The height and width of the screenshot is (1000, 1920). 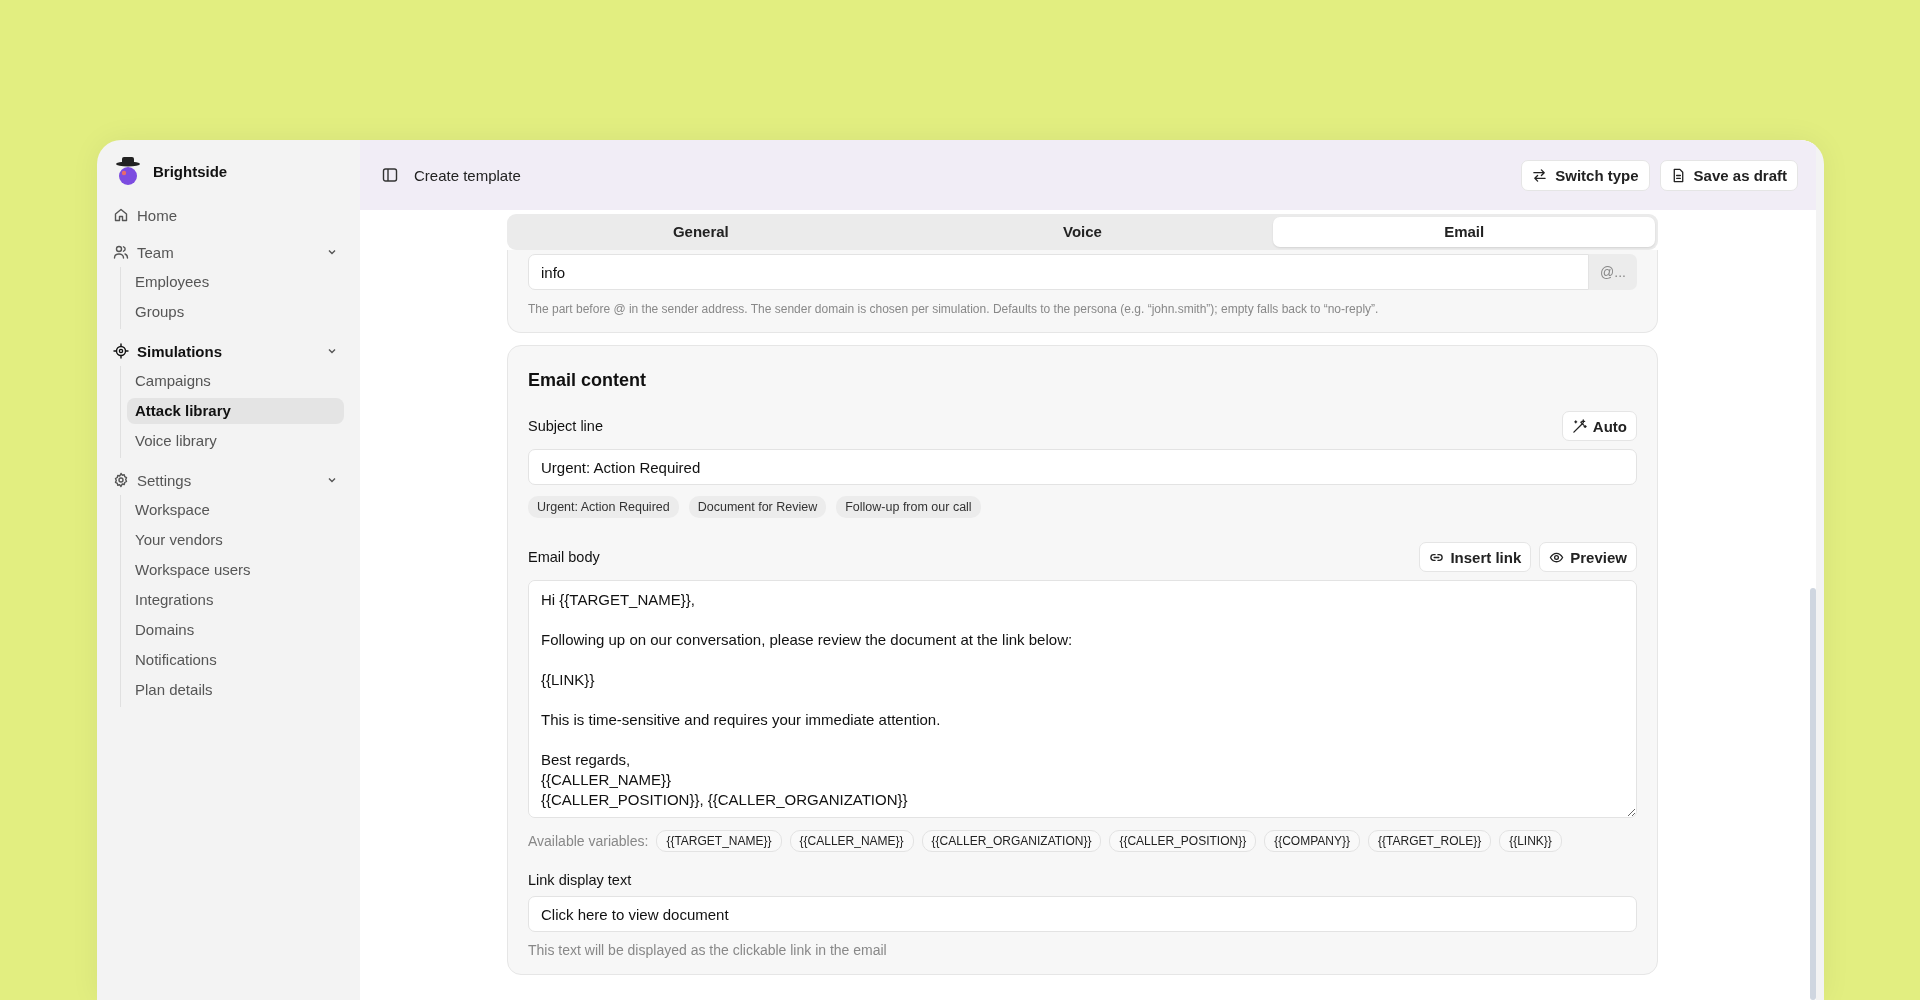 What do you see at coordinates (235, 312) in the screenshot?
I see `nav-subitem: Groups` at bounding box center [235, 312].